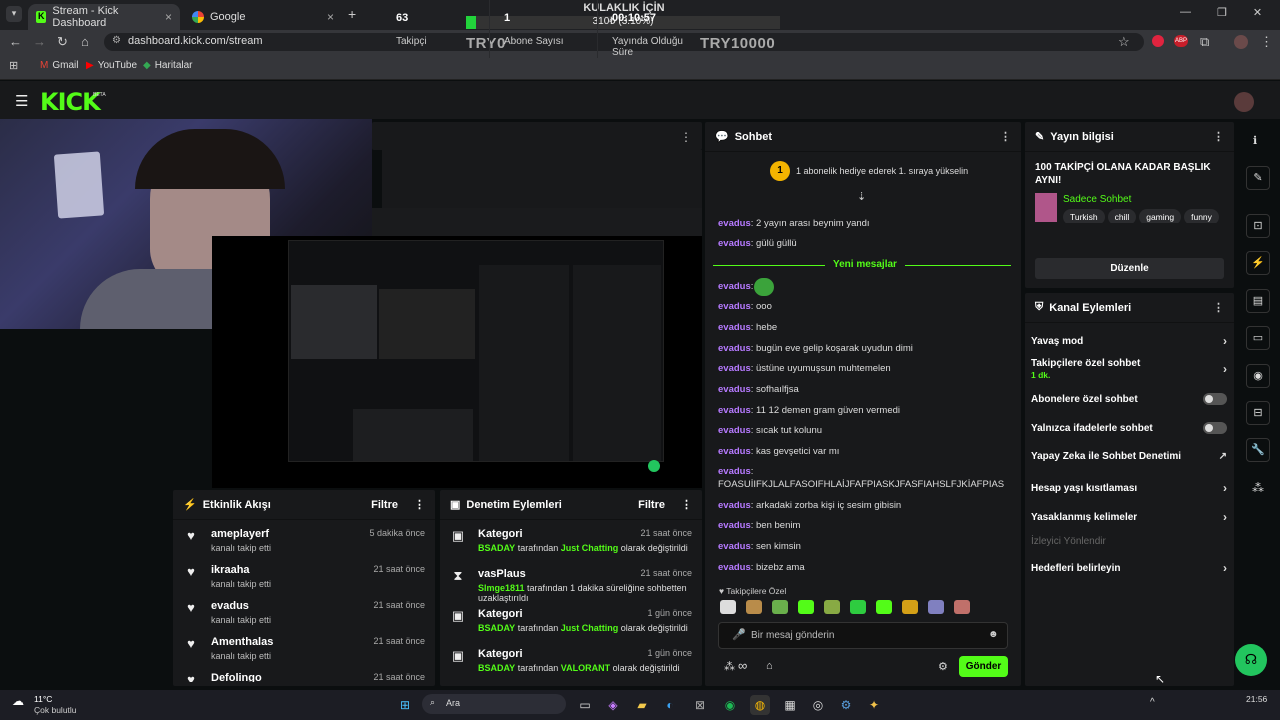  What do you see at coordinates (1241, 42) in the screenshot?
I see `profile-avatar` at bounding box center [1241, 42].